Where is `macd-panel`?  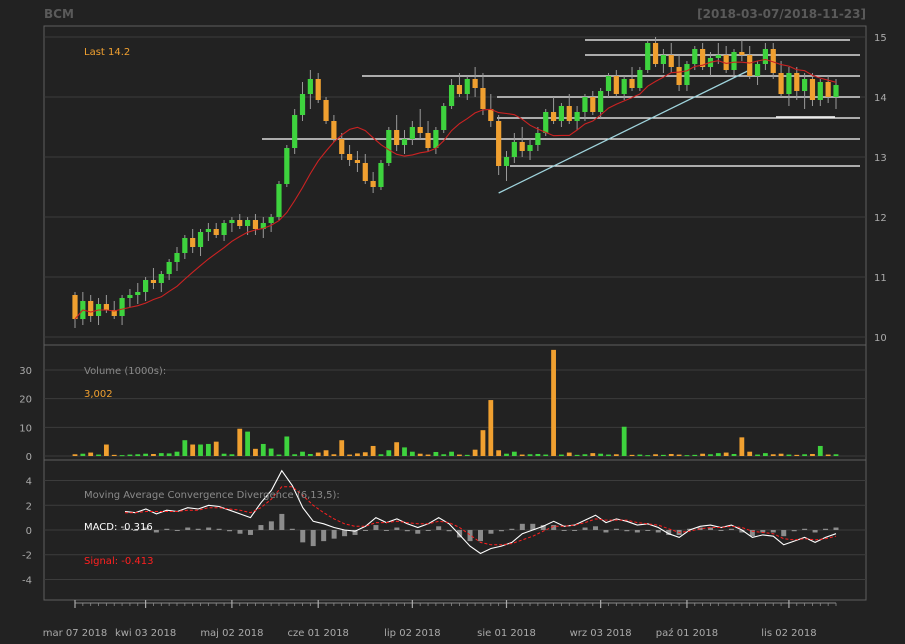 macd-panel is located at coordinates (480, 512).